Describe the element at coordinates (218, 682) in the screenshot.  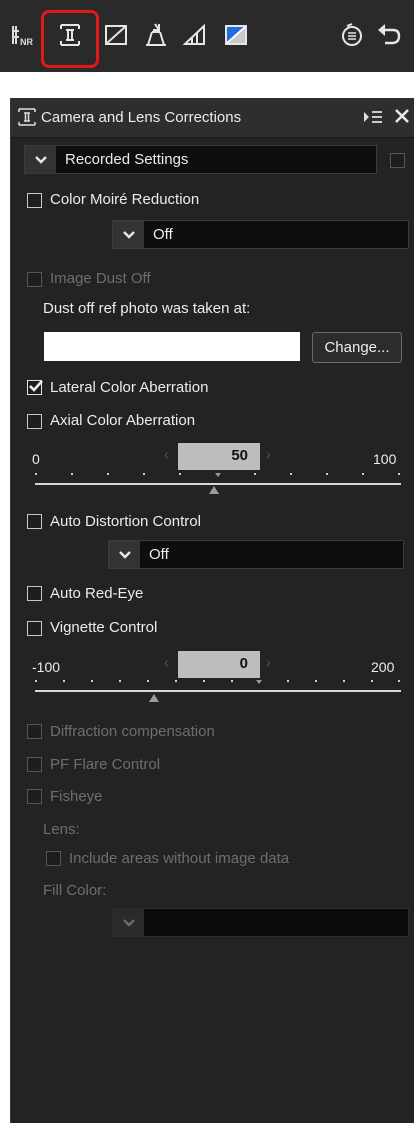
I see `vignette-ticks` at that location.